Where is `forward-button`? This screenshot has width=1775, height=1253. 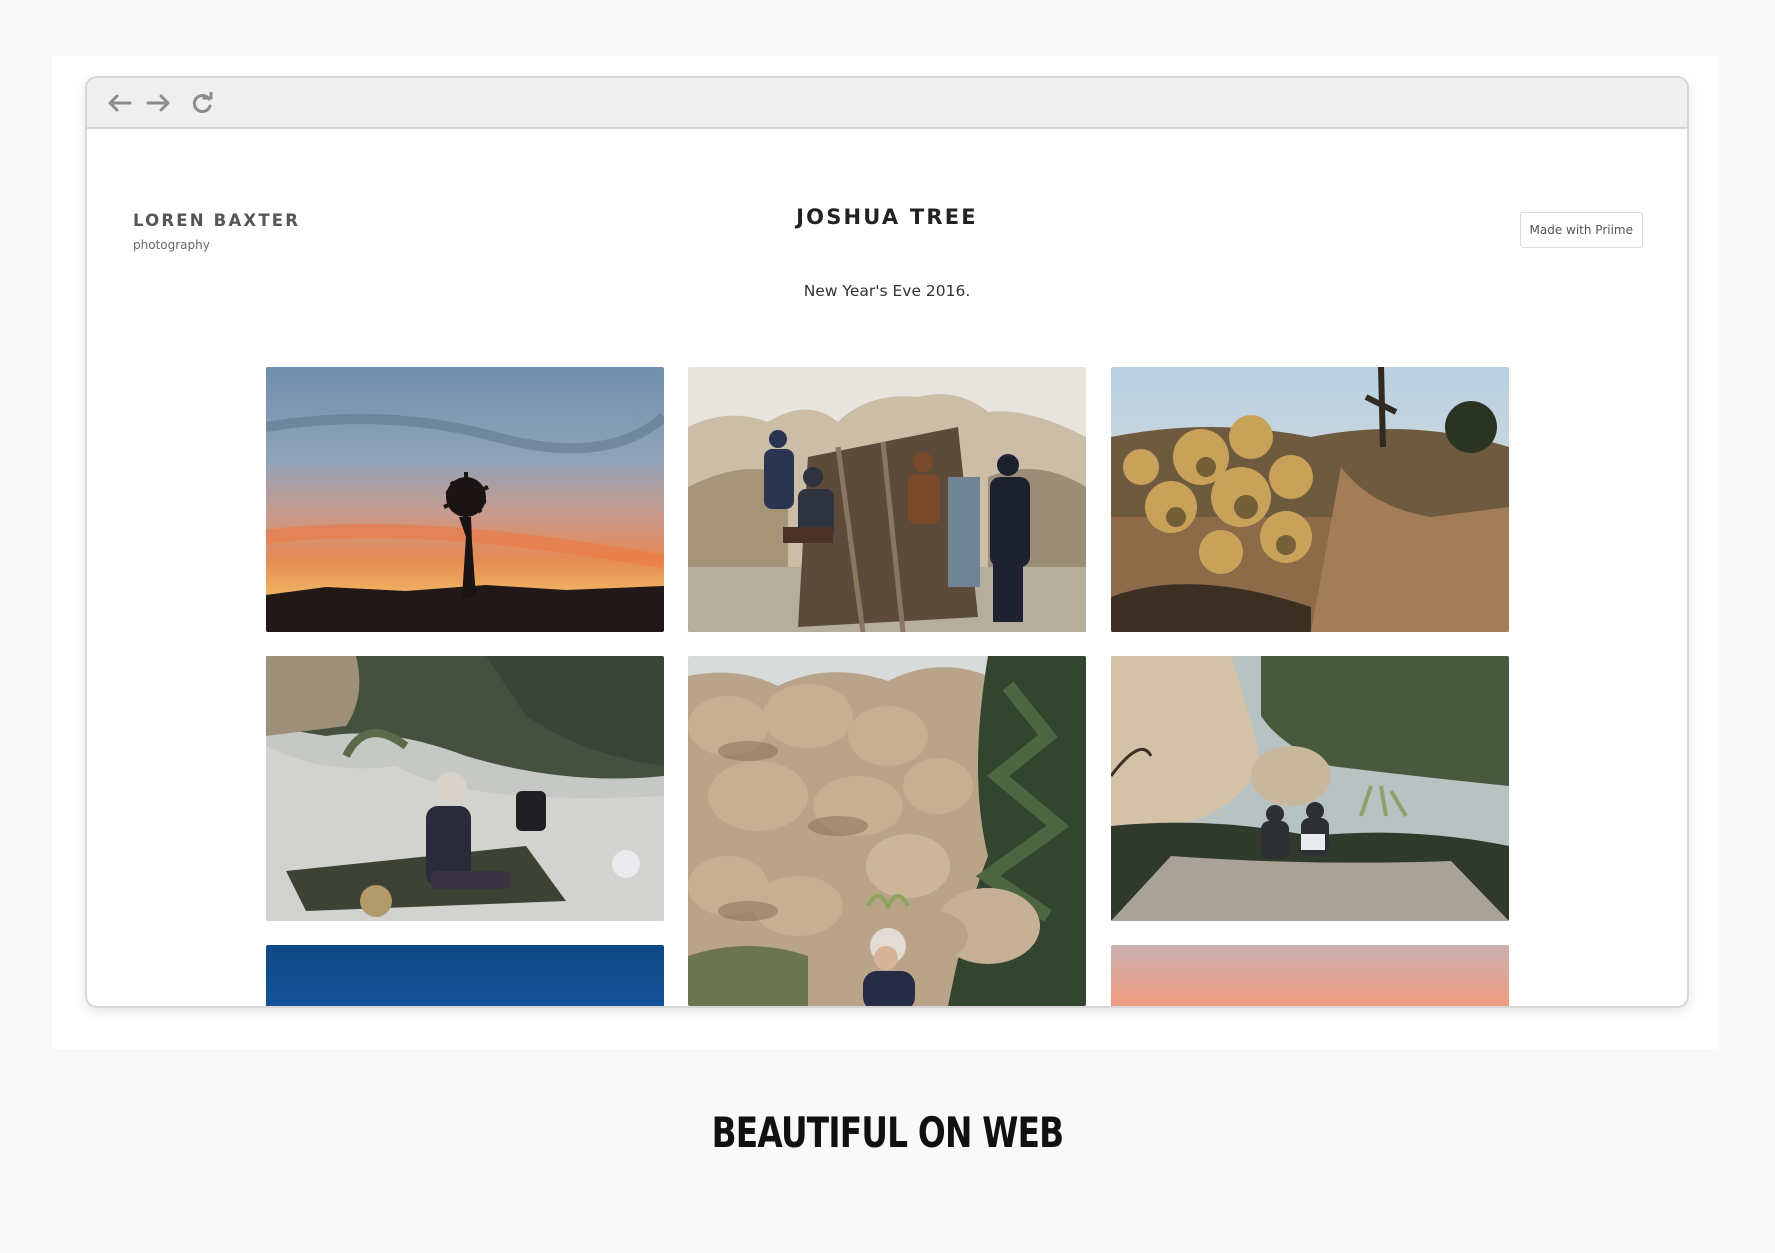
forward-button is located at coordinates (159, 103).